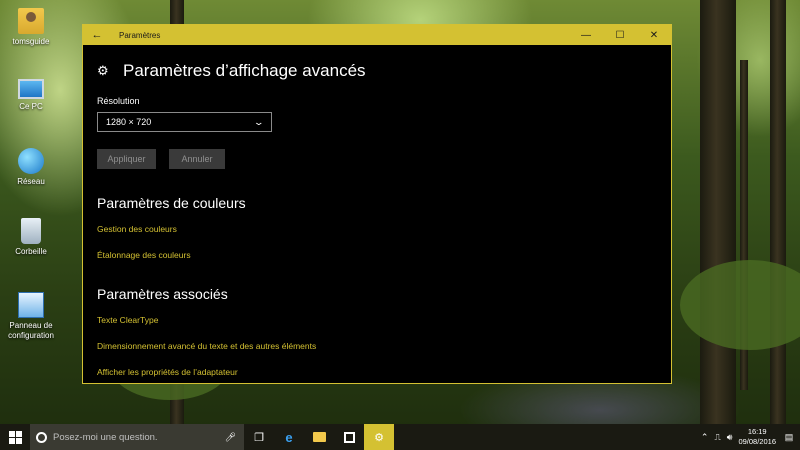 This screenshot has height=450, width=800. What do you see at coordinates (244, 70) in the screenshot?
I see `page-title: Paramètres d’affichage avancés` at bounding box center [244, 70].